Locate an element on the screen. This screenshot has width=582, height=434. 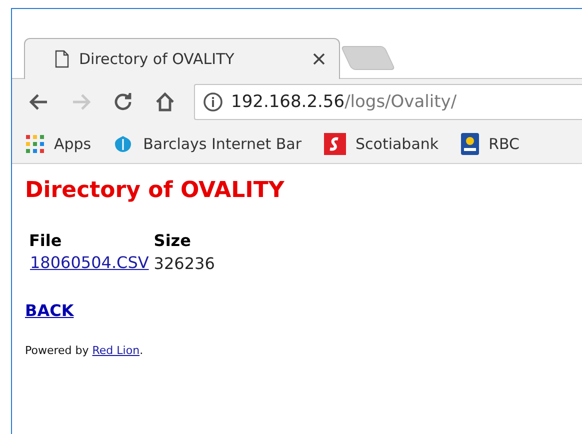
url-path: /logs/Ovality/ is located at coordinates (400, 102).